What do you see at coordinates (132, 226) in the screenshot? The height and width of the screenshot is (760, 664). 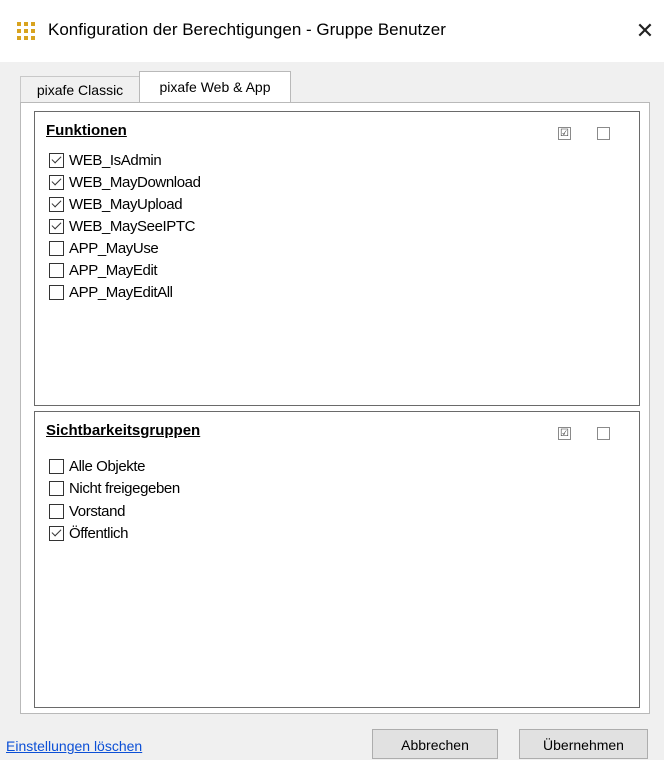 I see `checkbox-label: WEB_MaySeeIPTC` at bounding box center [132, 226].